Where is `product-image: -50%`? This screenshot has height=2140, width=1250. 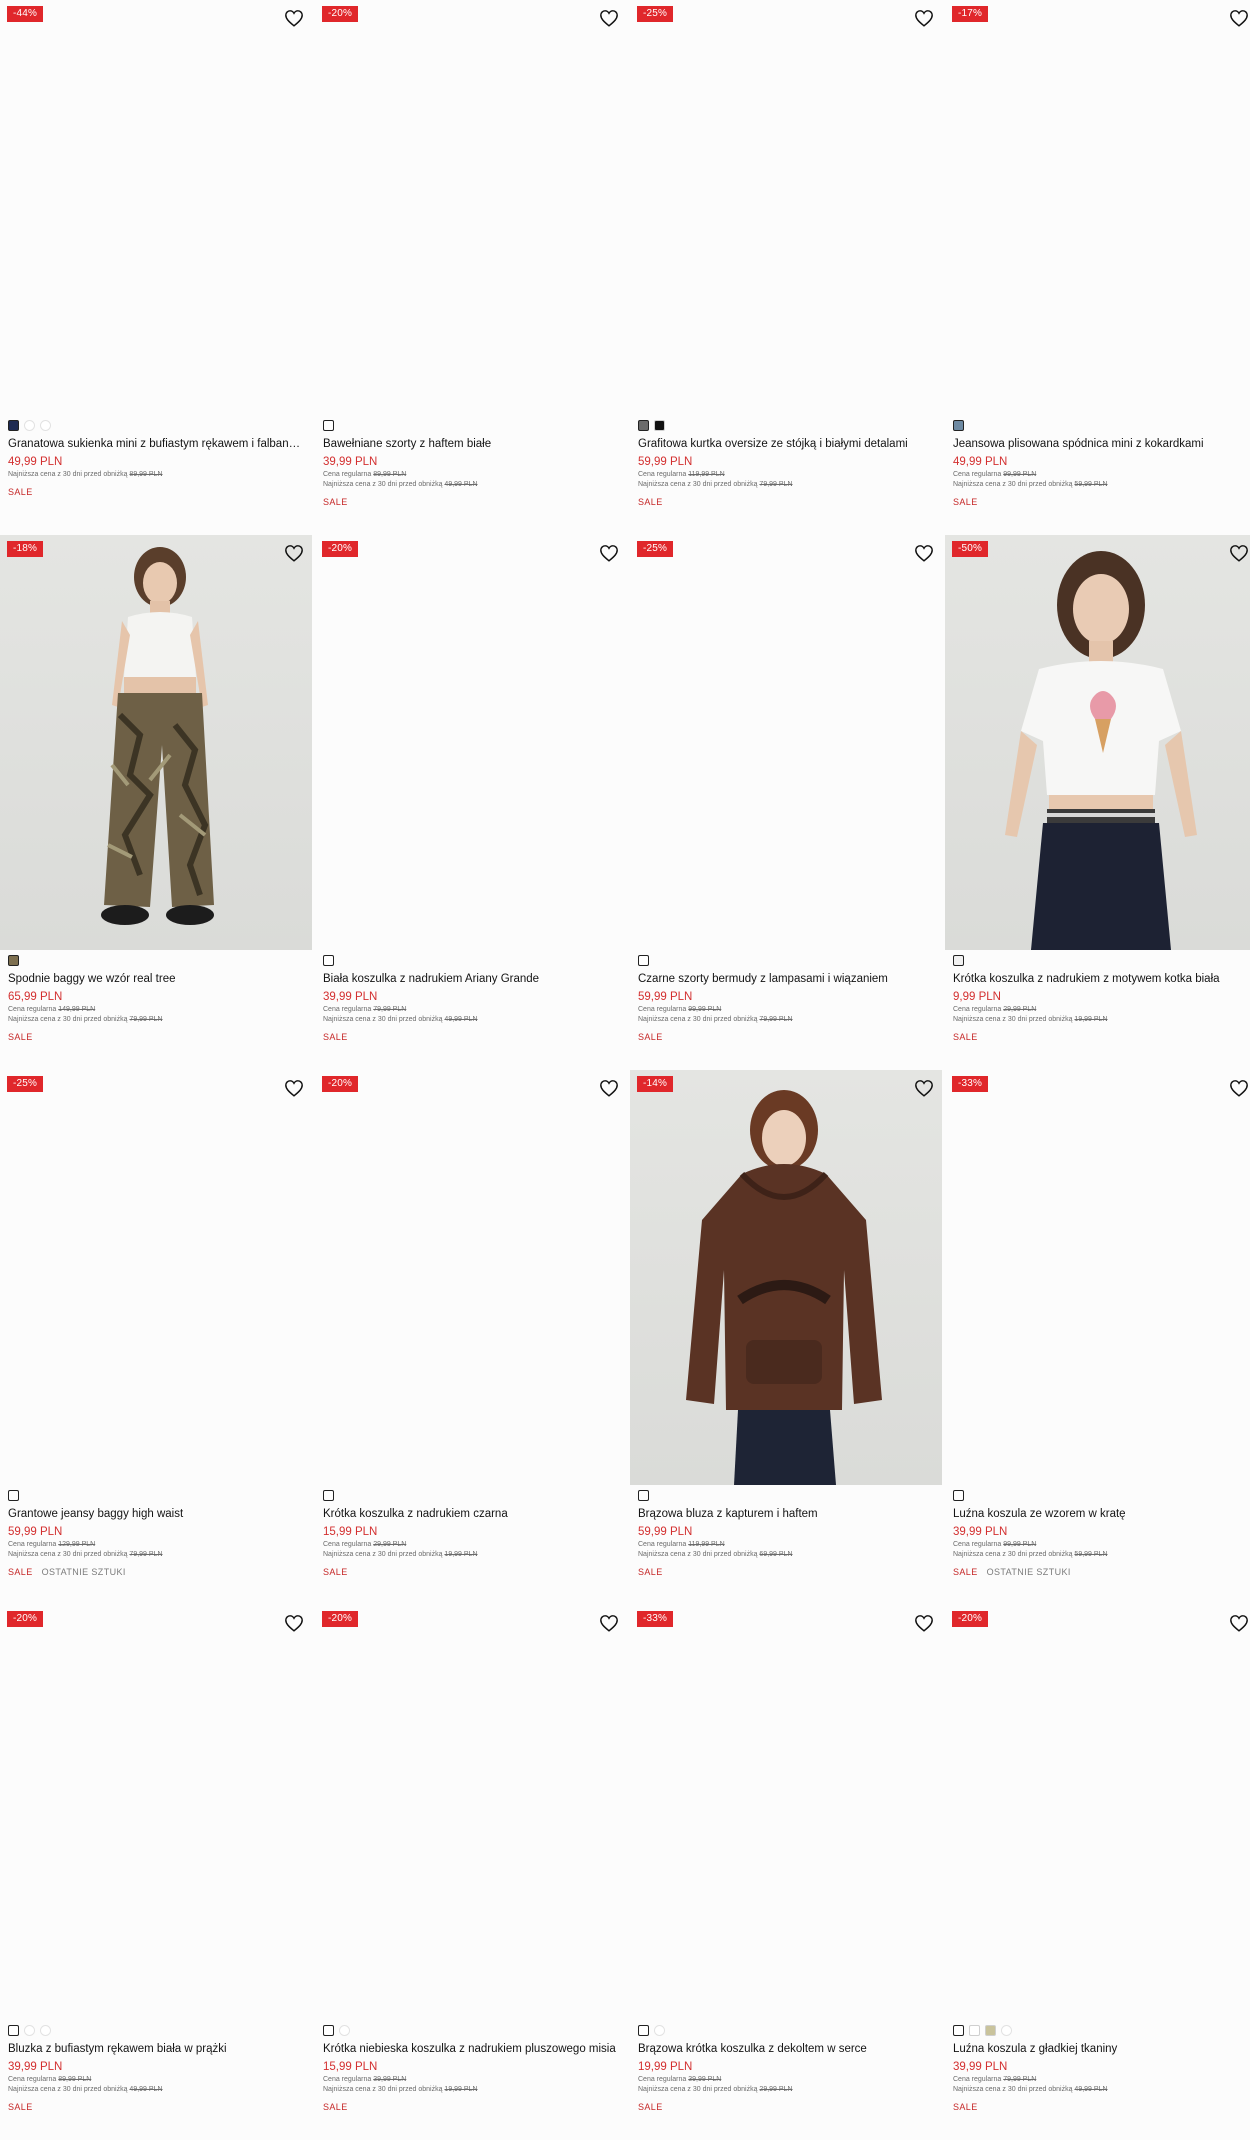
product-image: -50% is located at coordinates (1097, 742).